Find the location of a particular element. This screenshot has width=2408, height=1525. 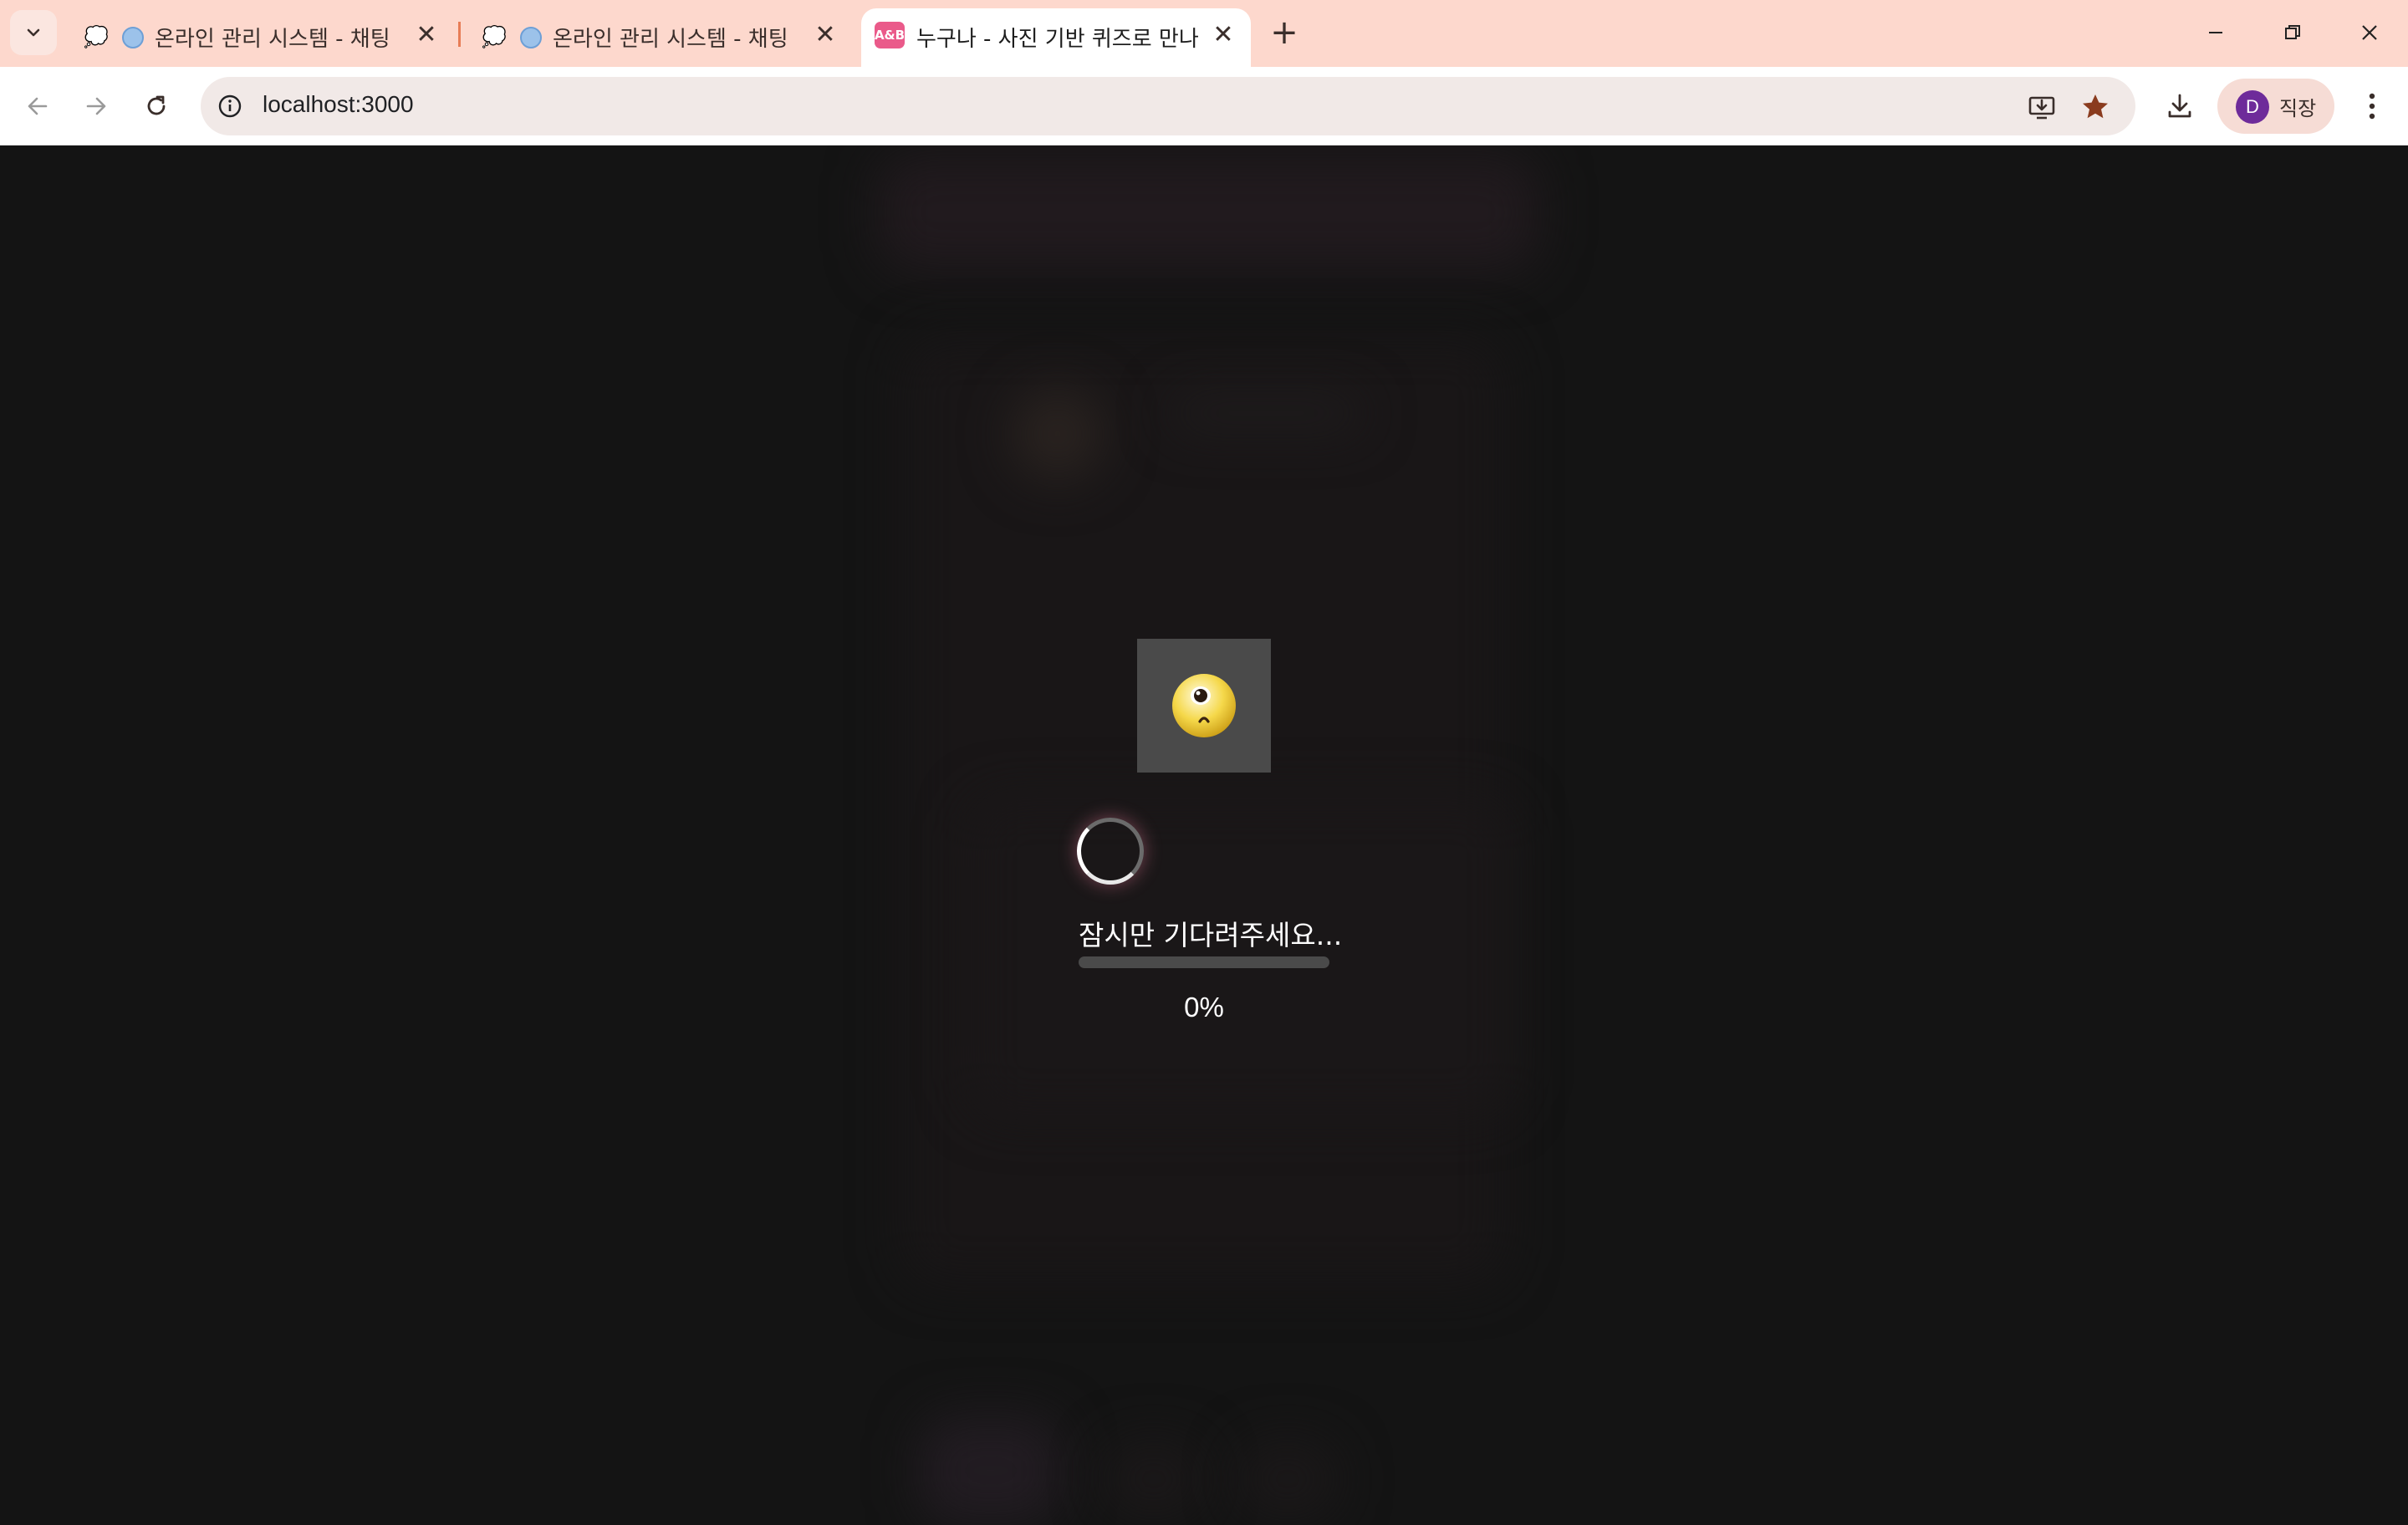

close-icon is located at coordinates (2369, 32).